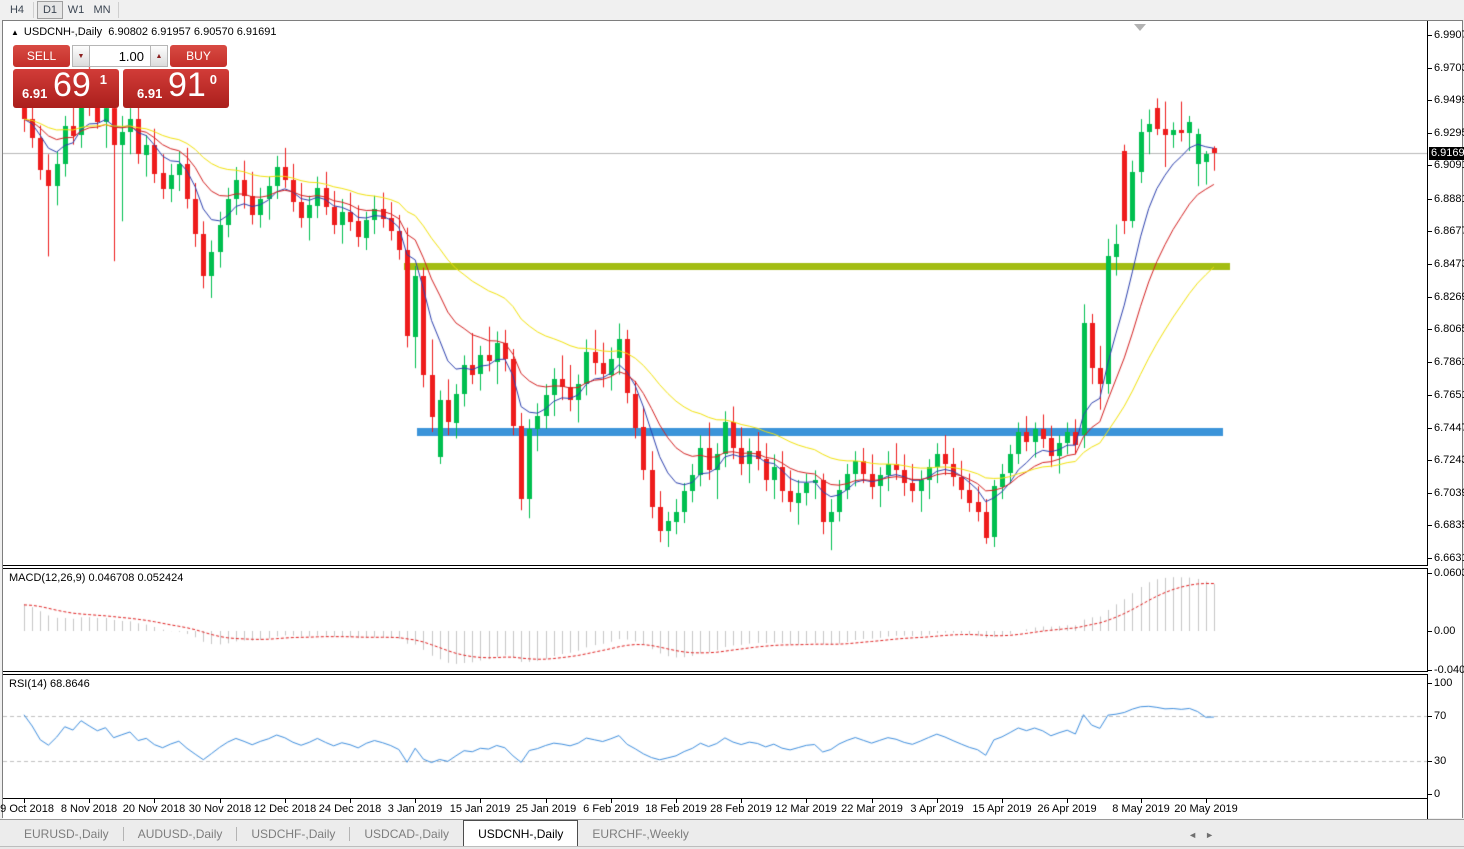  What do you see at coordinates (1440, 761) in the screenshot?
I see `rsi-axis-label: 30` at bounding box center [1440, 761].